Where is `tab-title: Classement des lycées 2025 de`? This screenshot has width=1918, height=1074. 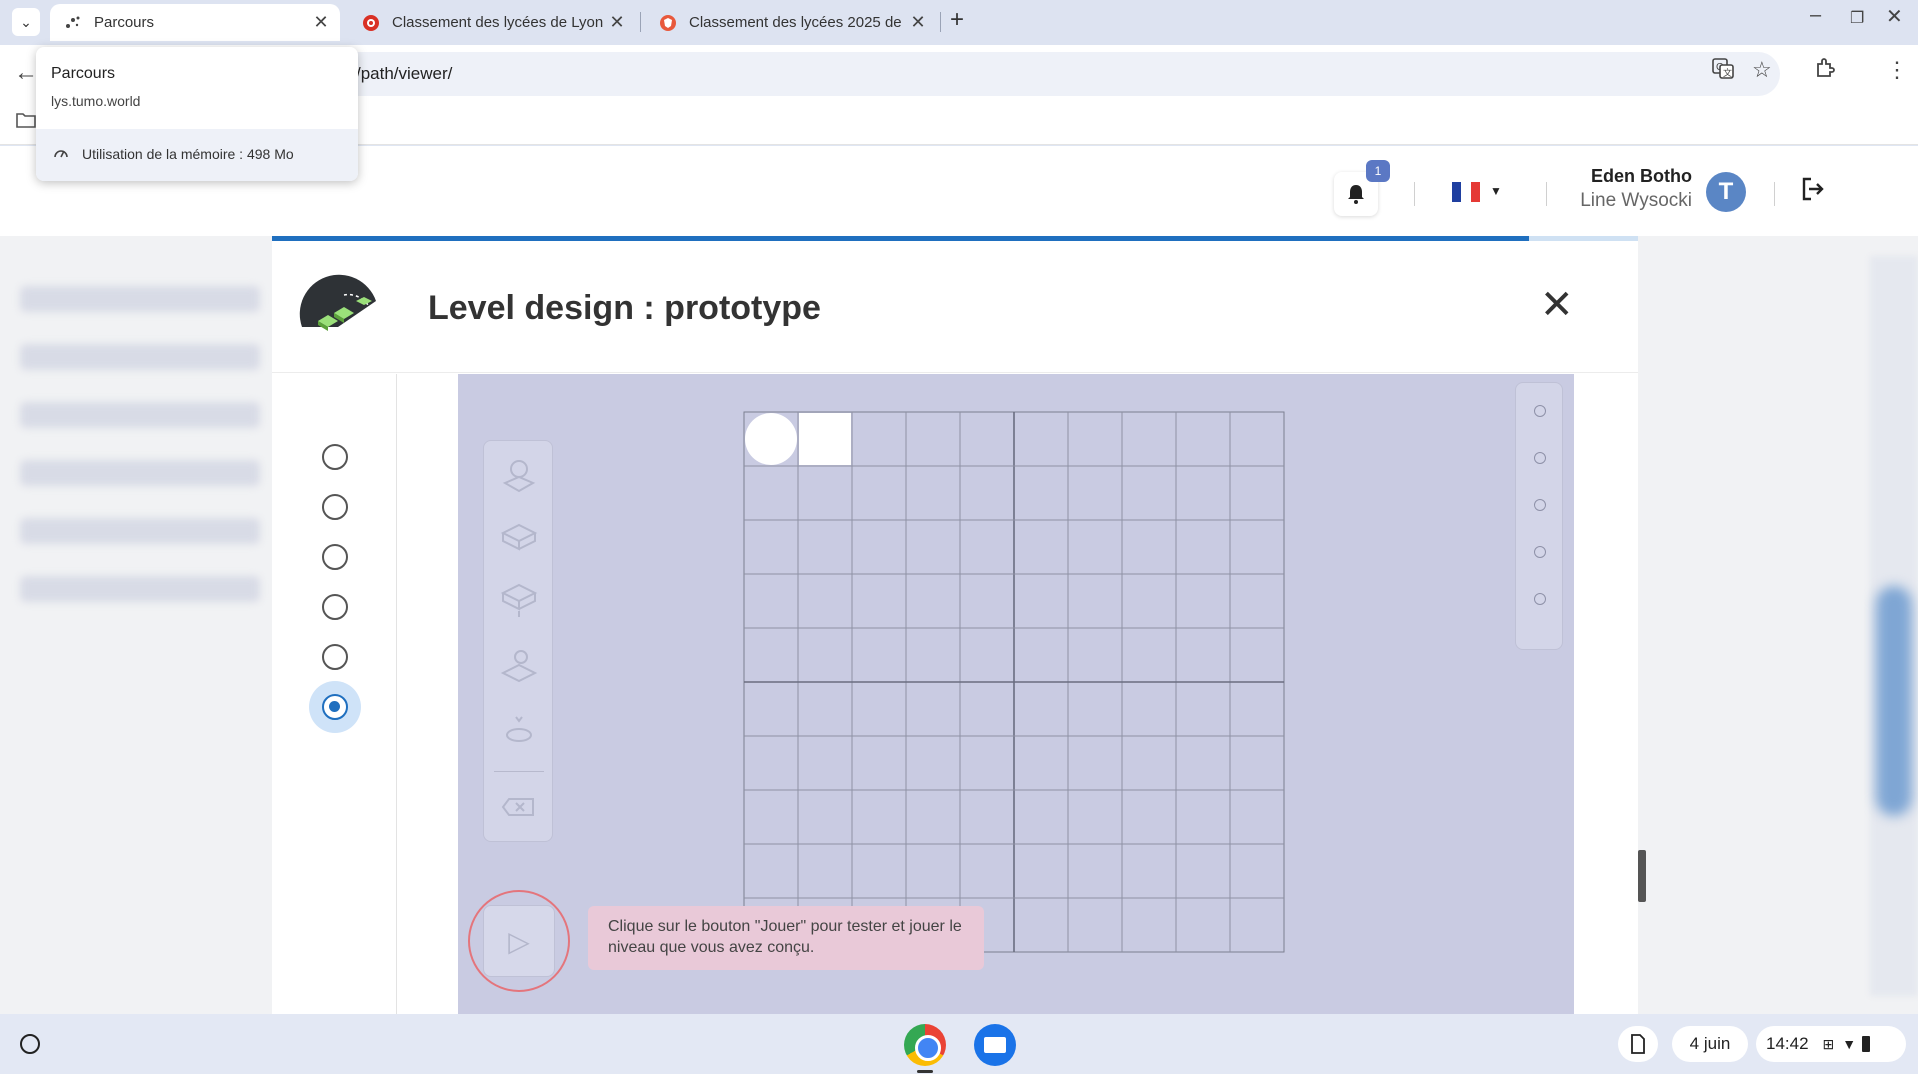 tab-title: Classement des lycées 2025 de is located at coordinates (795, 22).